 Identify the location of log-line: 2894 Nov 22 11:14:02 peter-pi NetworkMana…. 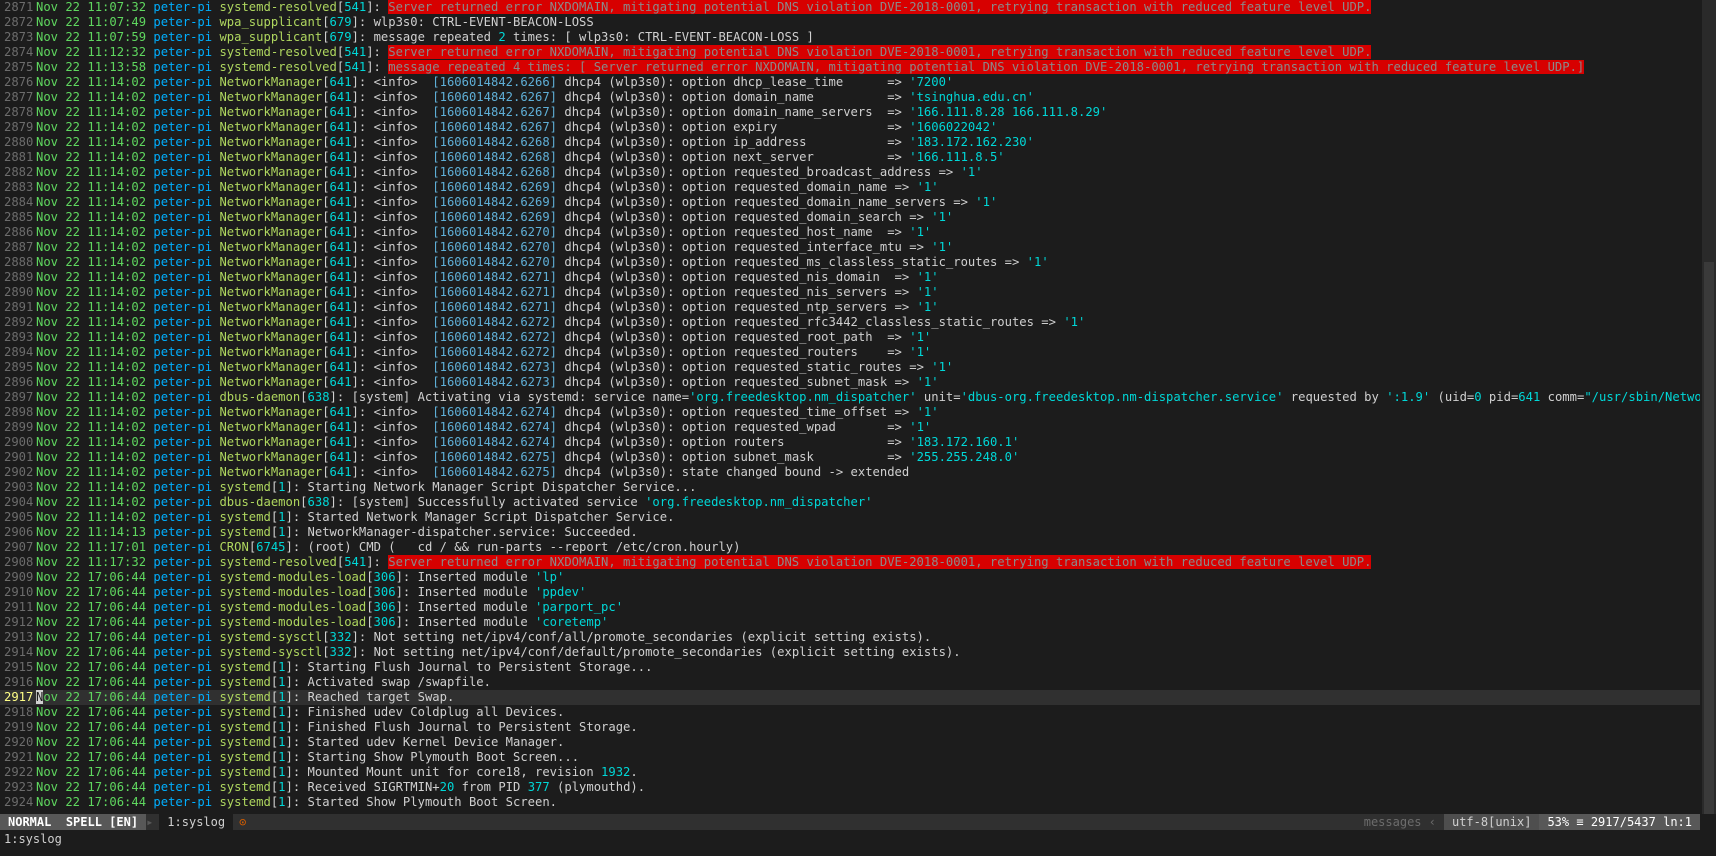
(850, 352).